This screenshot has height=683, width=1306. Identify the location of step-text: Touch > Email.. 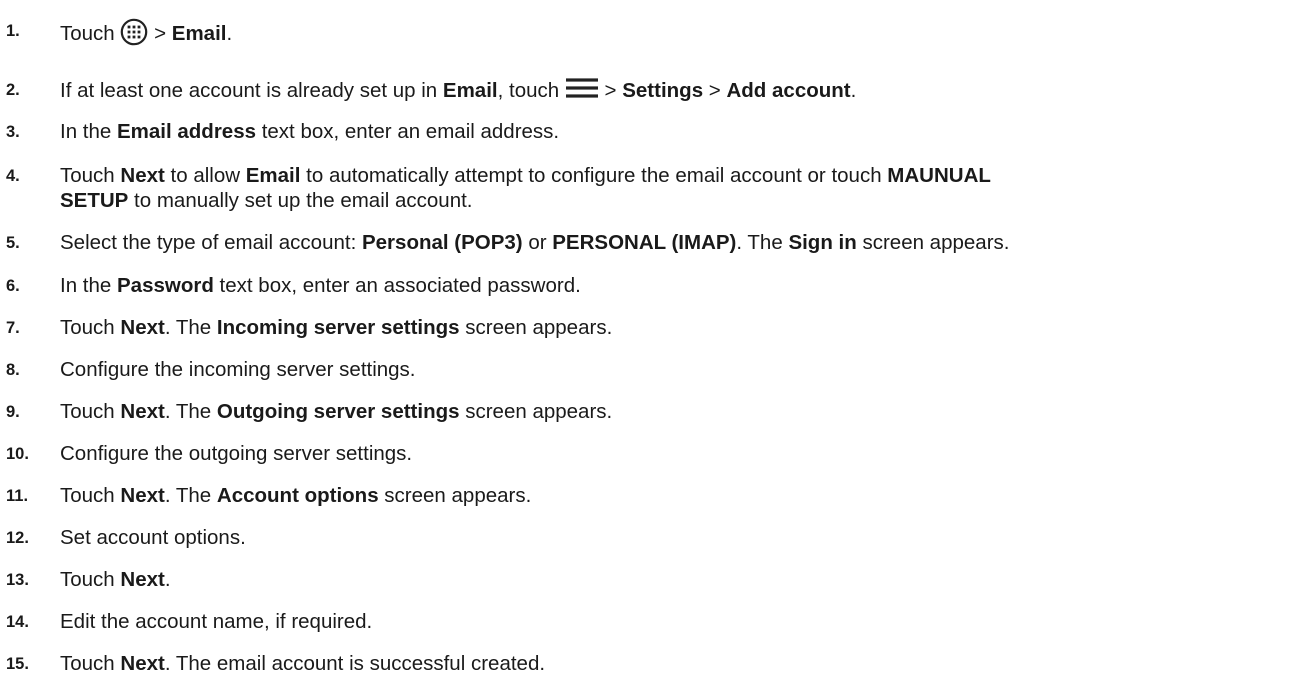
(146, 32).